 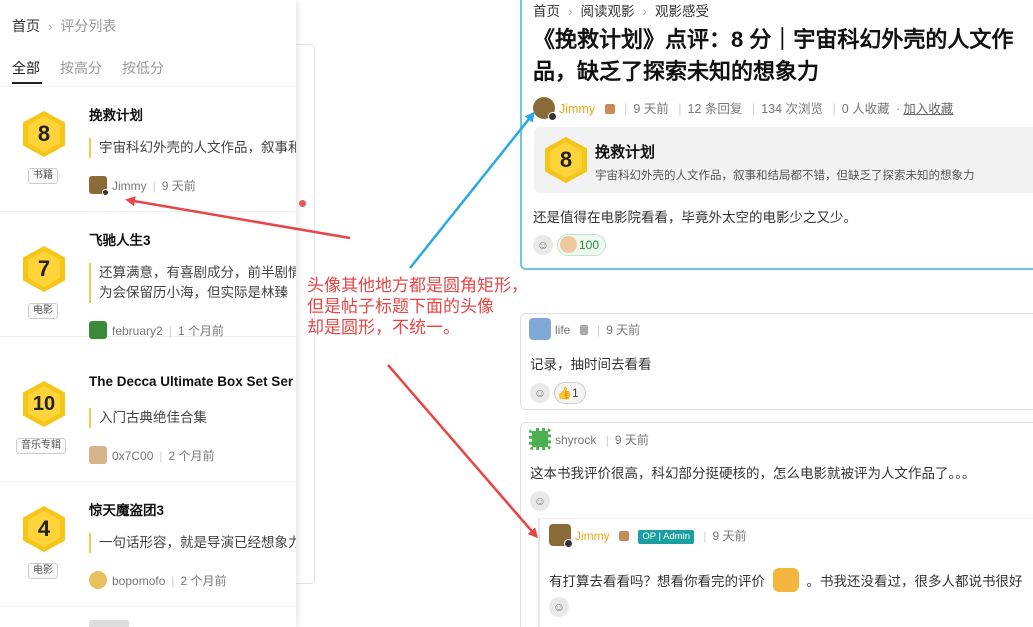 I want to click on item-meta: Jimmy | 9 天前, so click(x=142, y=186).